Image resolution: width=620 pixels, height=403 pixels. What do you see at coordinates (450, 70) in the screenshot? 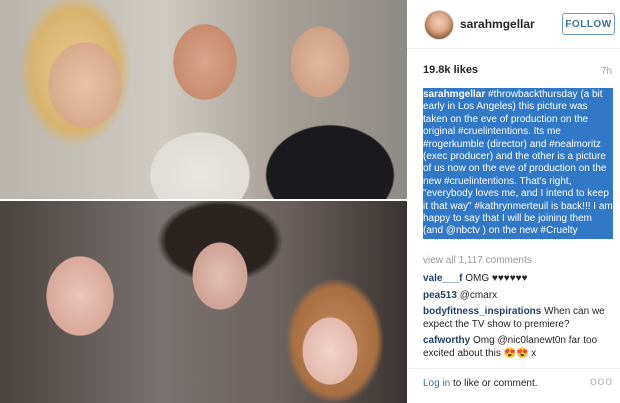
I see `likes-count: 19.8k likes` at bounding box center [450, 70].